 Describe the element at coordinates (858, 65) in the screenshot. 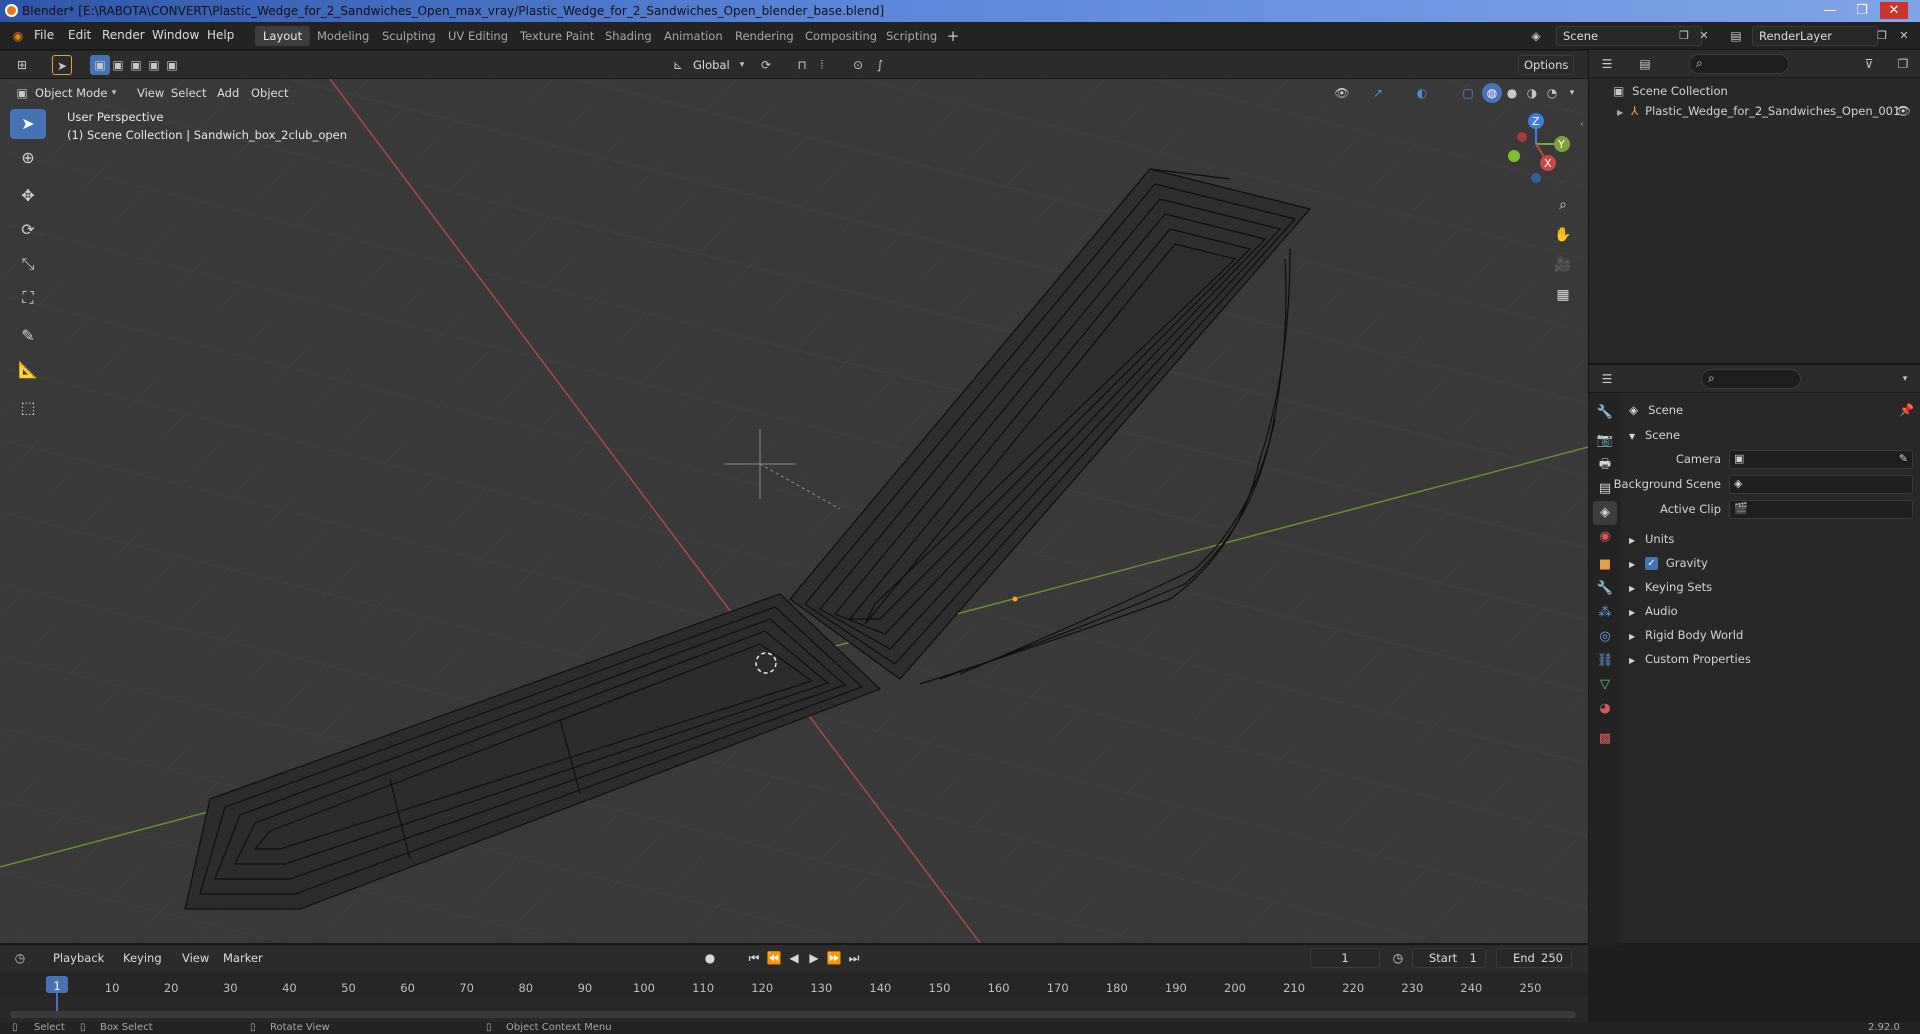

I see `proportional-edit-icon: ⊙` at that location.